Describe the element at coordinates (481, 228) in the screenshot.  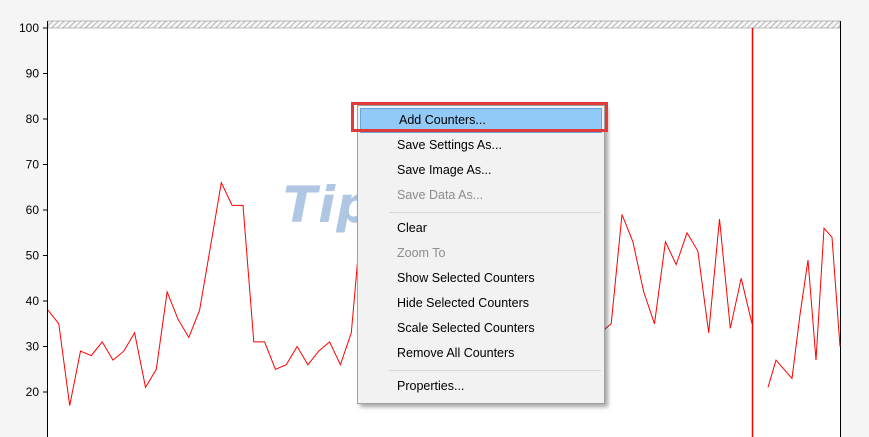
I see `menu-item-clear: Clear` at that location.